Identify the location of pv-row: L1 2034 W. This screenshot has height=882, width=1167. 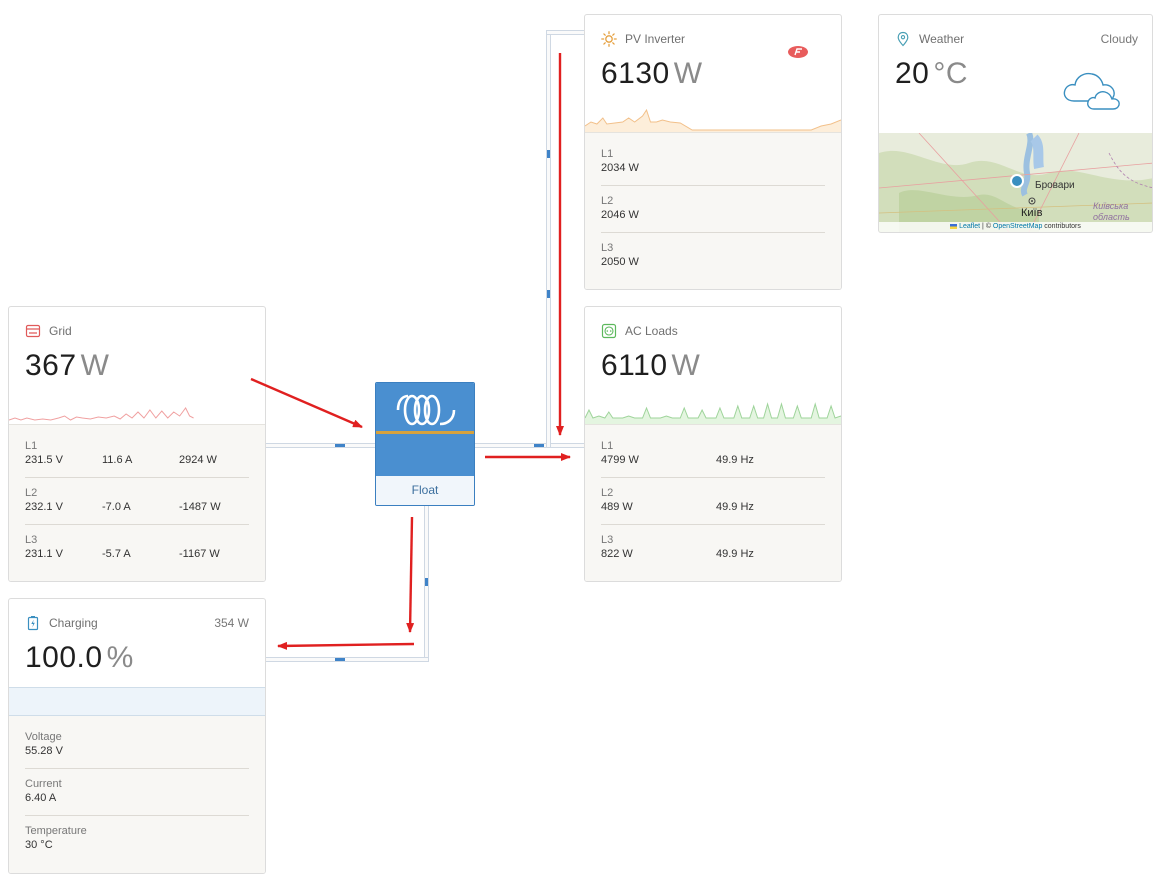
(713, 162).